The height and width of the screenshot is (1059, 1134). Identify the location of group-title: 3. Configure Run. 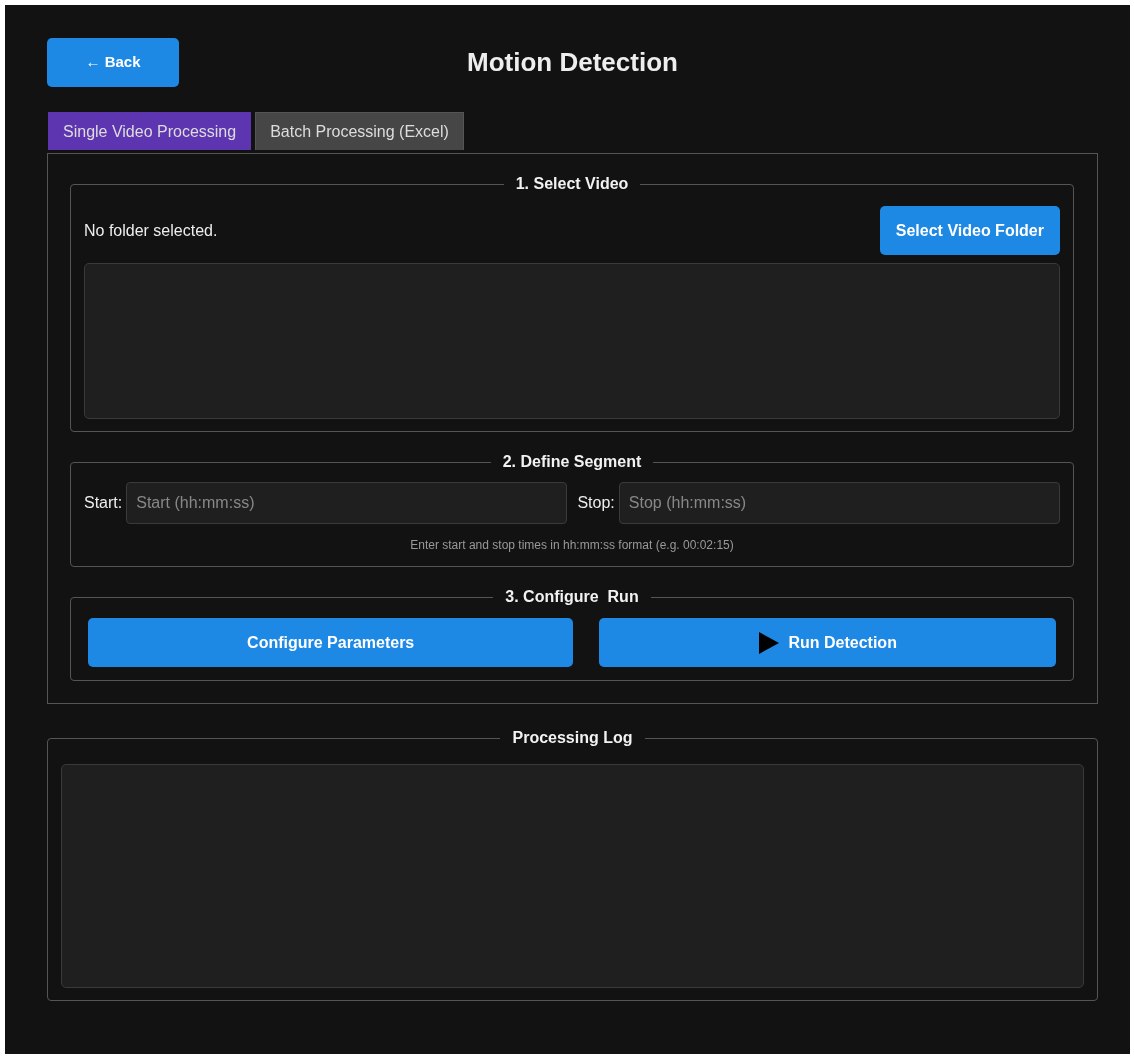
(572, 597).